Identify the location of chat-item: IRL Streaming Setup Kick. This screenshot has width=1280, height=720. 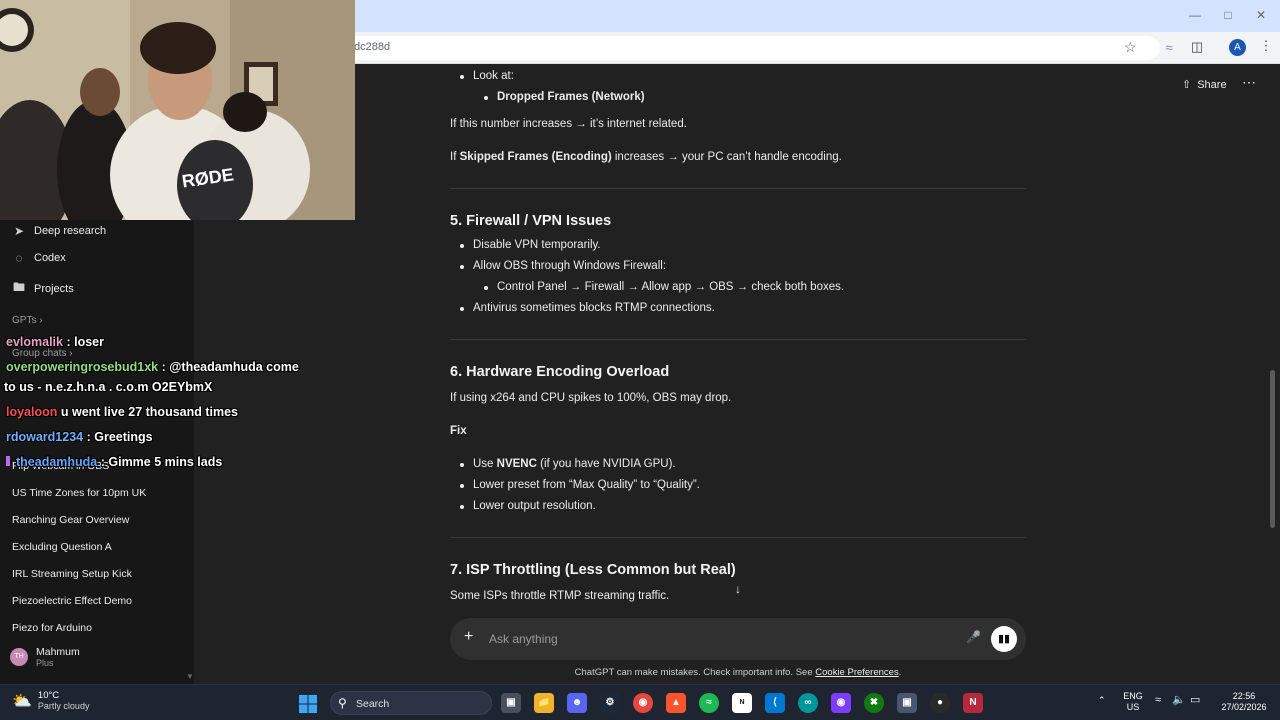
(72, 574).